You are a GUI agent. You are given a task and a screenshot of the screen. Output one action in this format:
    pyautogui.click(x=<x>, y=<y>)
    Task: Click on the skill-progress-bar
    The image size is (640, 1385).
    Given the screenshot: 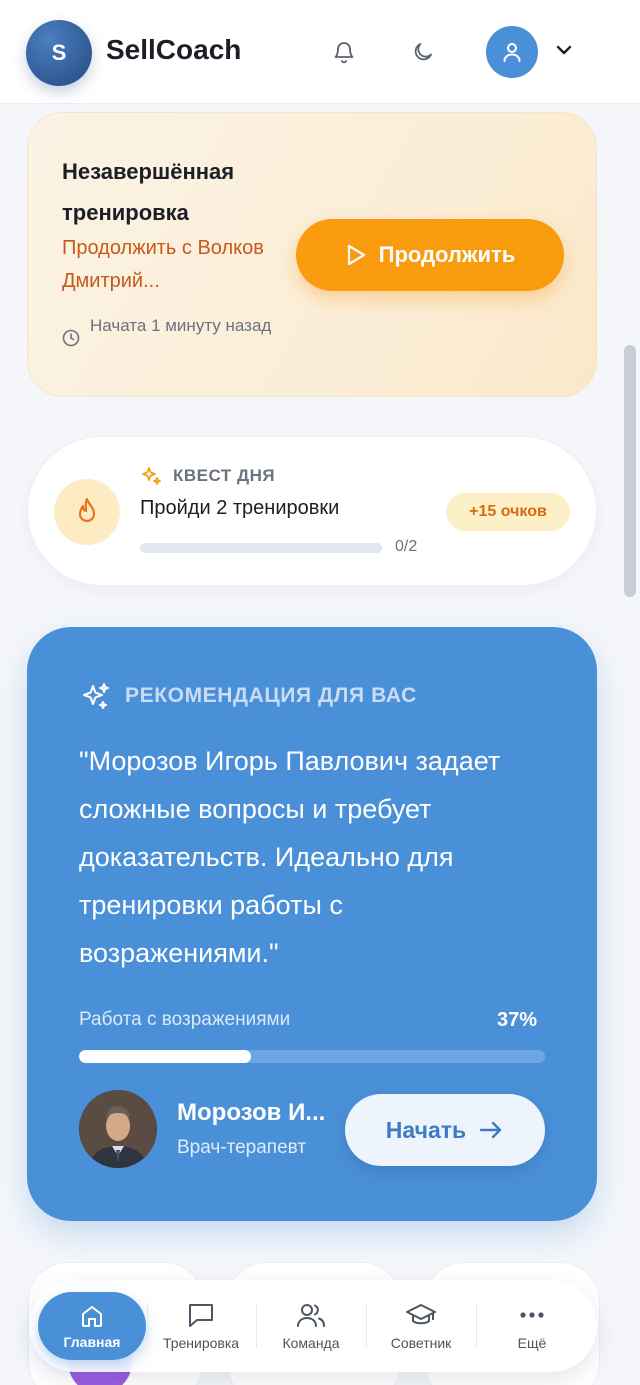 What is the action you would take?
    pyautogui.click(x=312, y=1056)
    